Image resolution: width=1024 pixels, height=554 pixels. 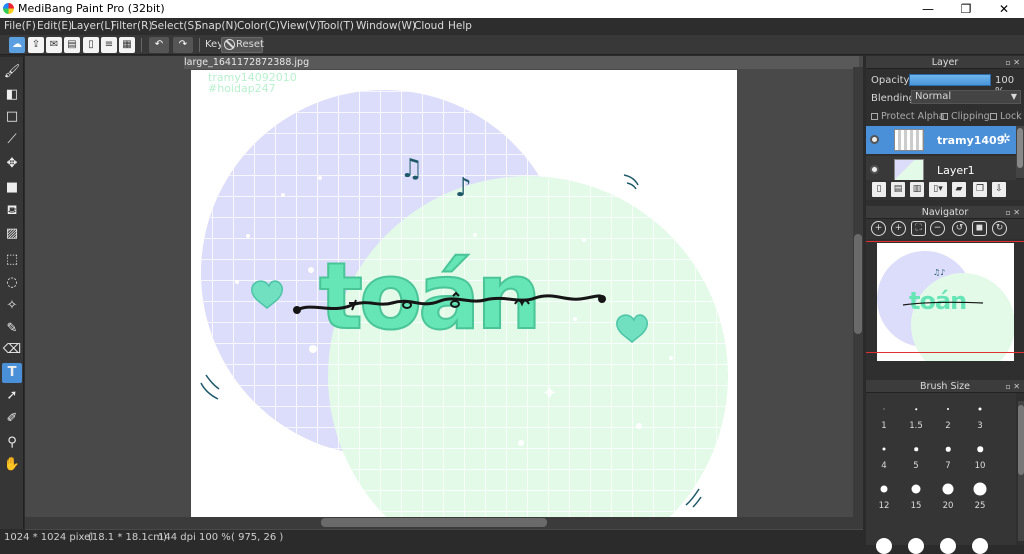 I want to click on brush-size-cell: 1, so click(x=884, y=413).